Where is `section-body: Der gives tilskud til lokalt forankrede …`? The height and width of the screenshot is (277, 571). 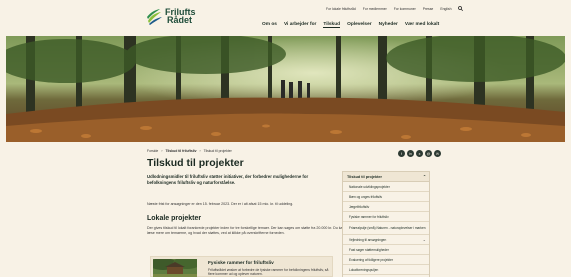 section-body: Der gives tilskud til lokalt forankrede … is located at coordinates (246, 230).